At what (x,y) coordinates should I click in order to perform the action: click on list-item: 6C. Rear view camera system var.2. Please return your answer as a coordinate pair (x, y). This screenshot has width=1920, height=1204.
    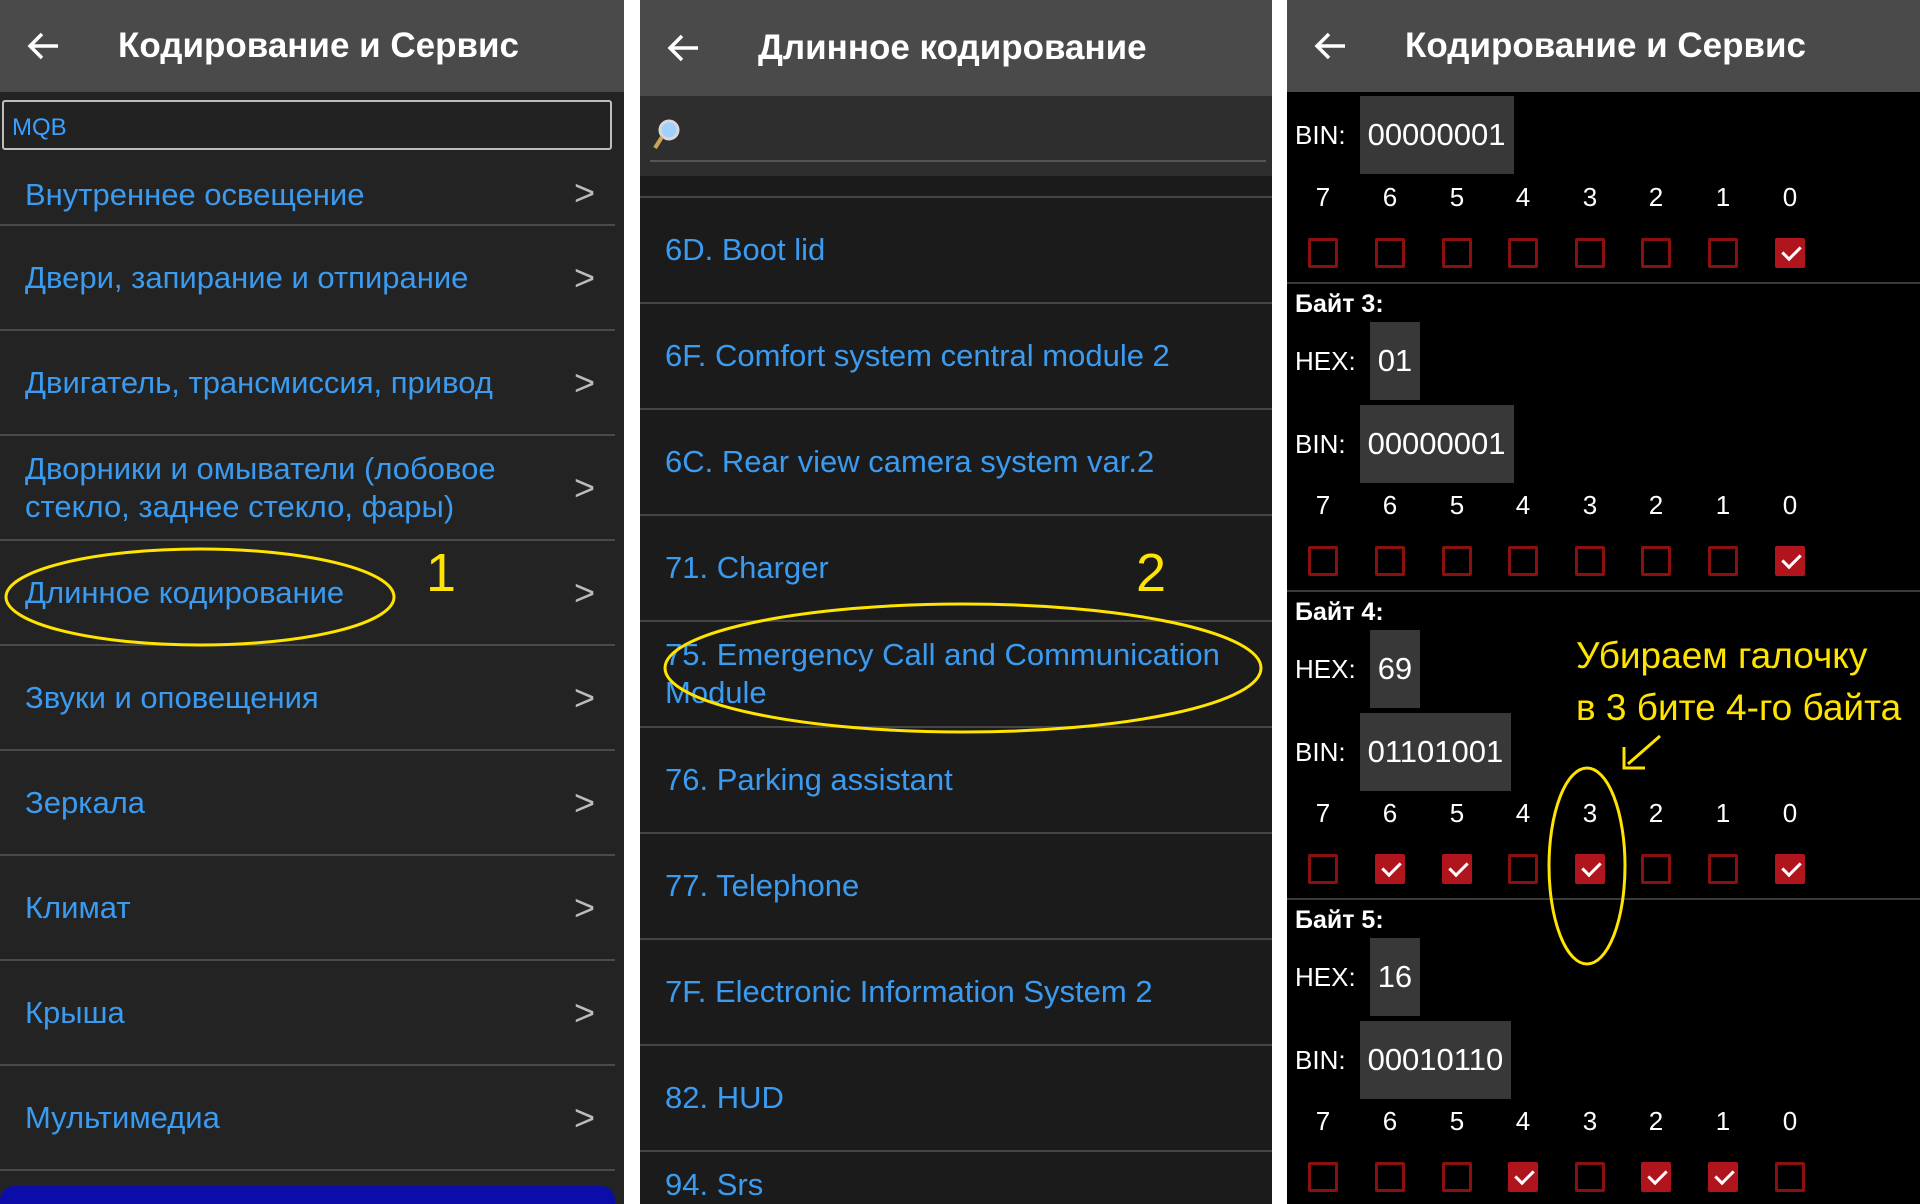
    Looking at the image, I should click on (956, 461).